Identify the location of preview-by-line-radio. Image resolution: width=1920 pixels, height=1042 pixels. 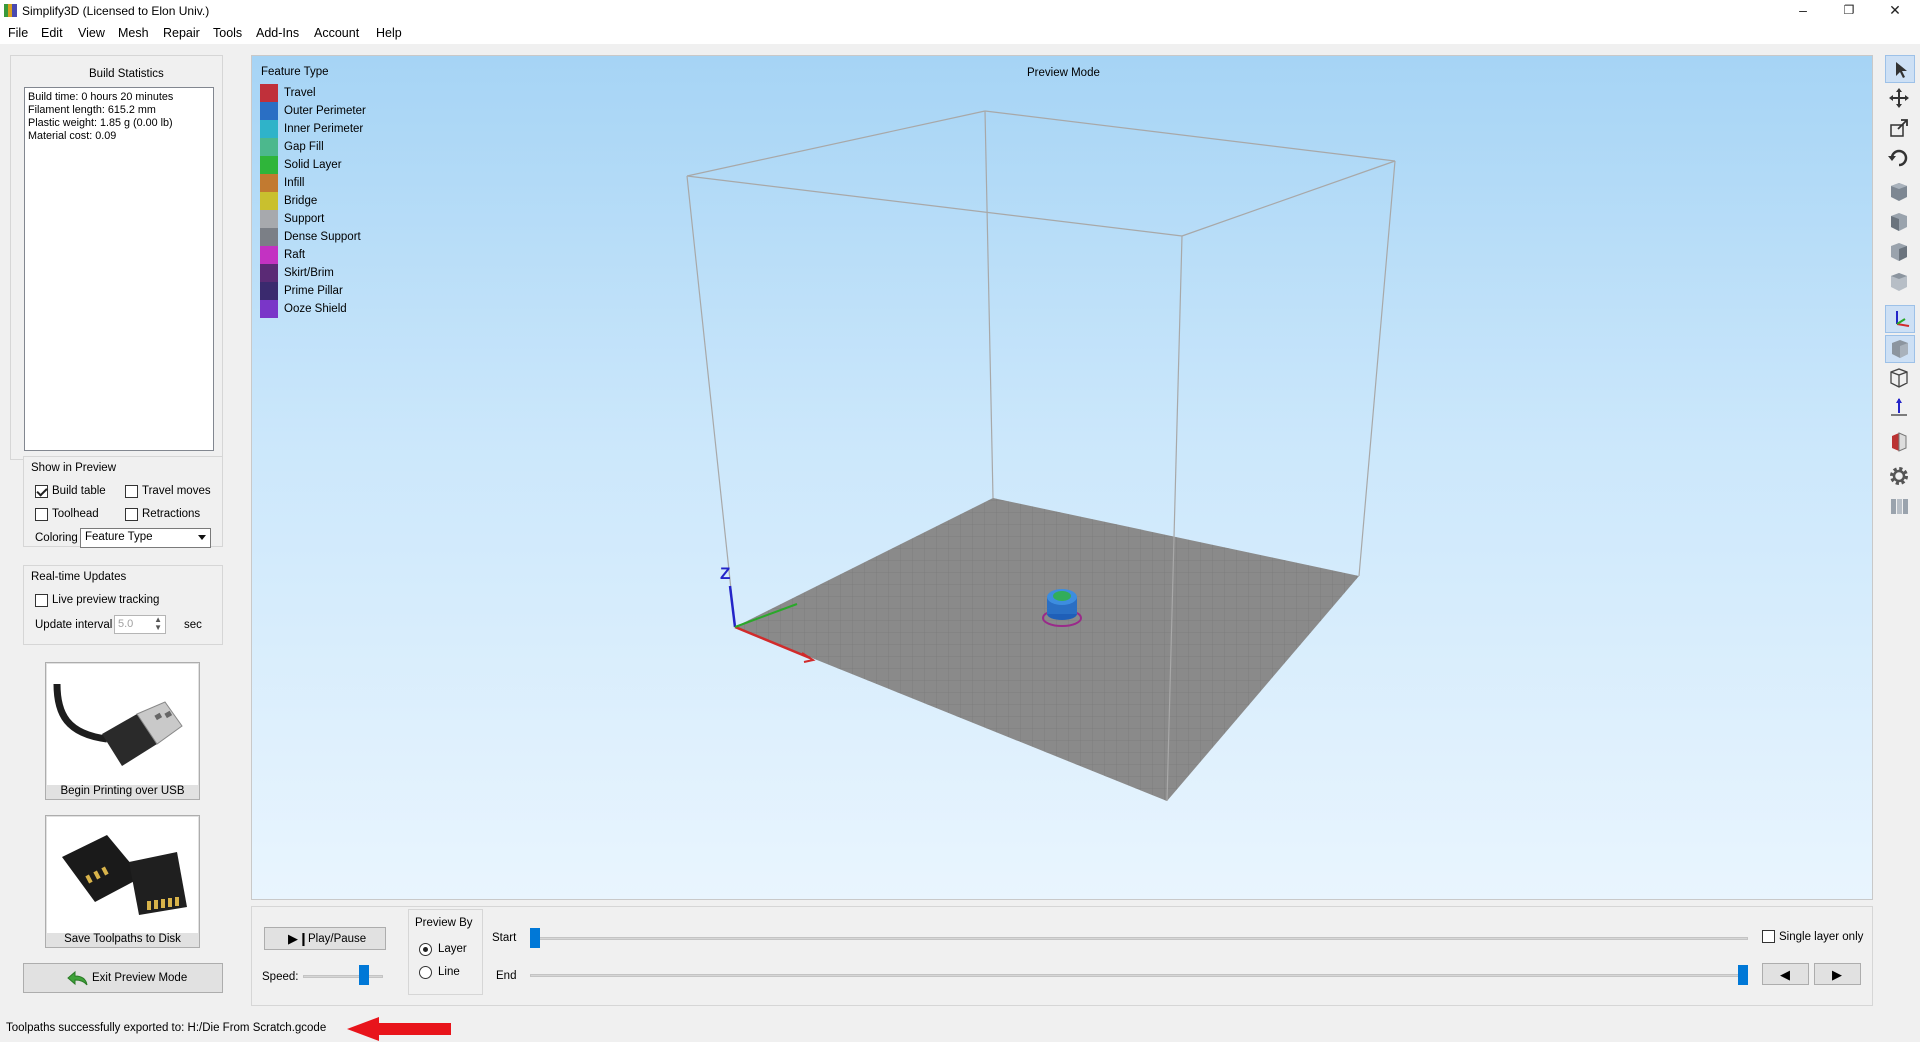
(425, 972).